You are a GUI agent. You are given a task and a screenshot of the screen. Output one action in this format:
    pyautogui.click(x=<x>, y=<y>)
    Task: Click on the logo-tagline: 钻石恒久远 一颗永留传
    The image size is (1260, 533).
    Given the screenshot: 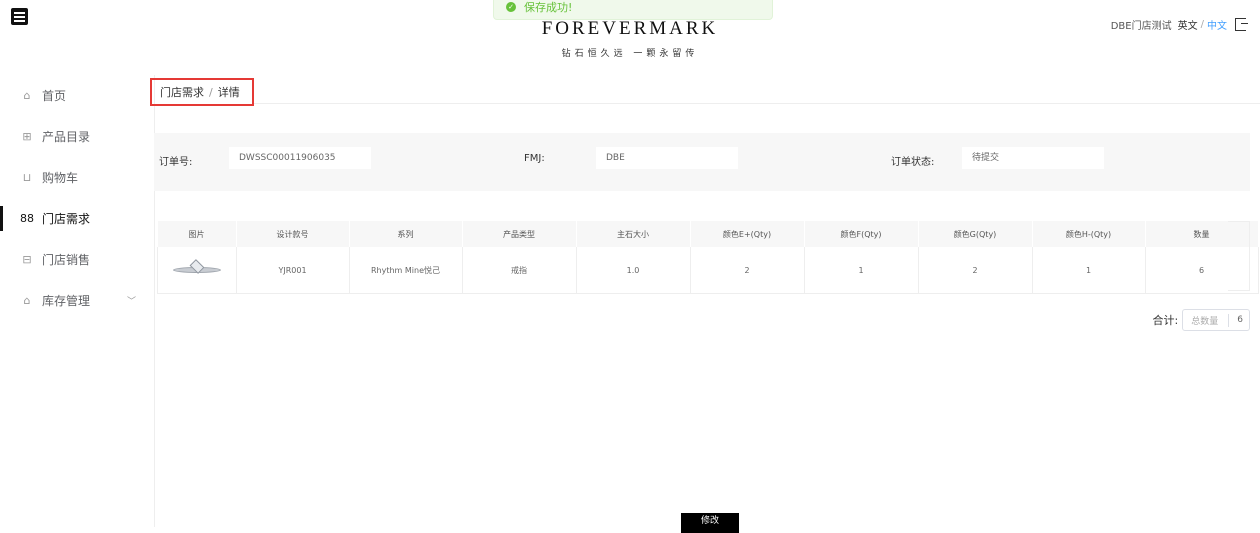 What is the action you would take?
    pyautogui.click(x=630, y=54)
    